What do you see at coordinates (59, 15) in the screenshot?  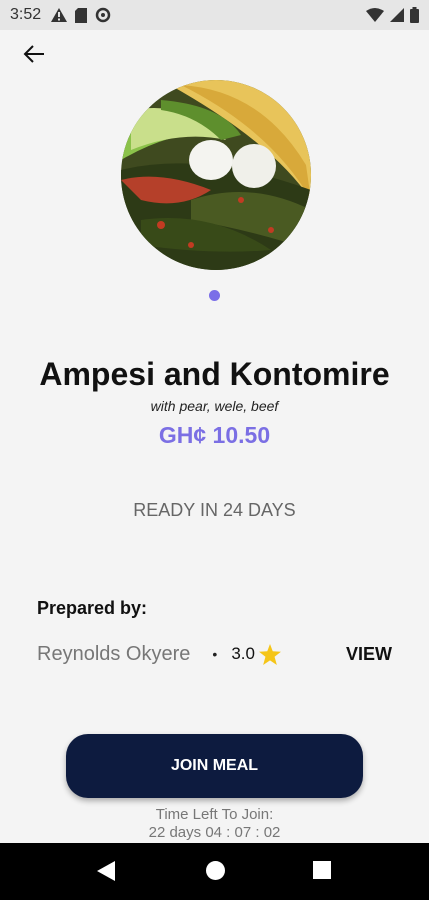 I see `warning-icon` at bounding box center [59, 15].